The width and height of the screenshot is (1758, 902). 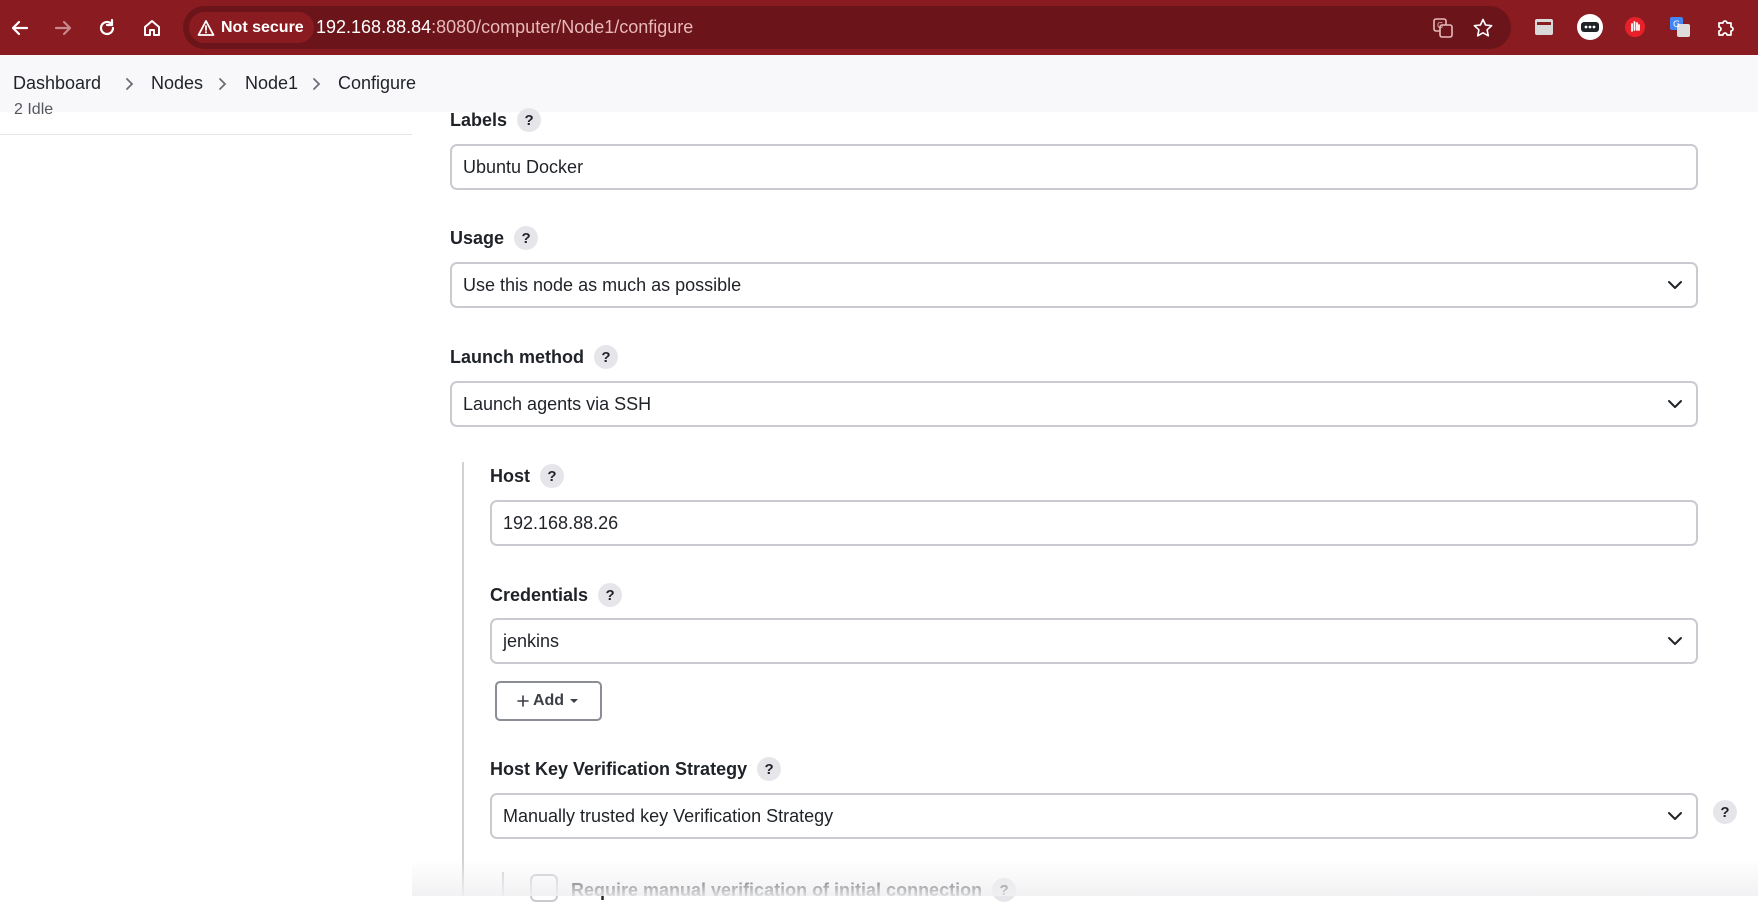 What do you see at coordinates (1074, 285) in the screenshot?
I see `usage-select: Use this node as much as possible` at bounding box center [1074, 285].